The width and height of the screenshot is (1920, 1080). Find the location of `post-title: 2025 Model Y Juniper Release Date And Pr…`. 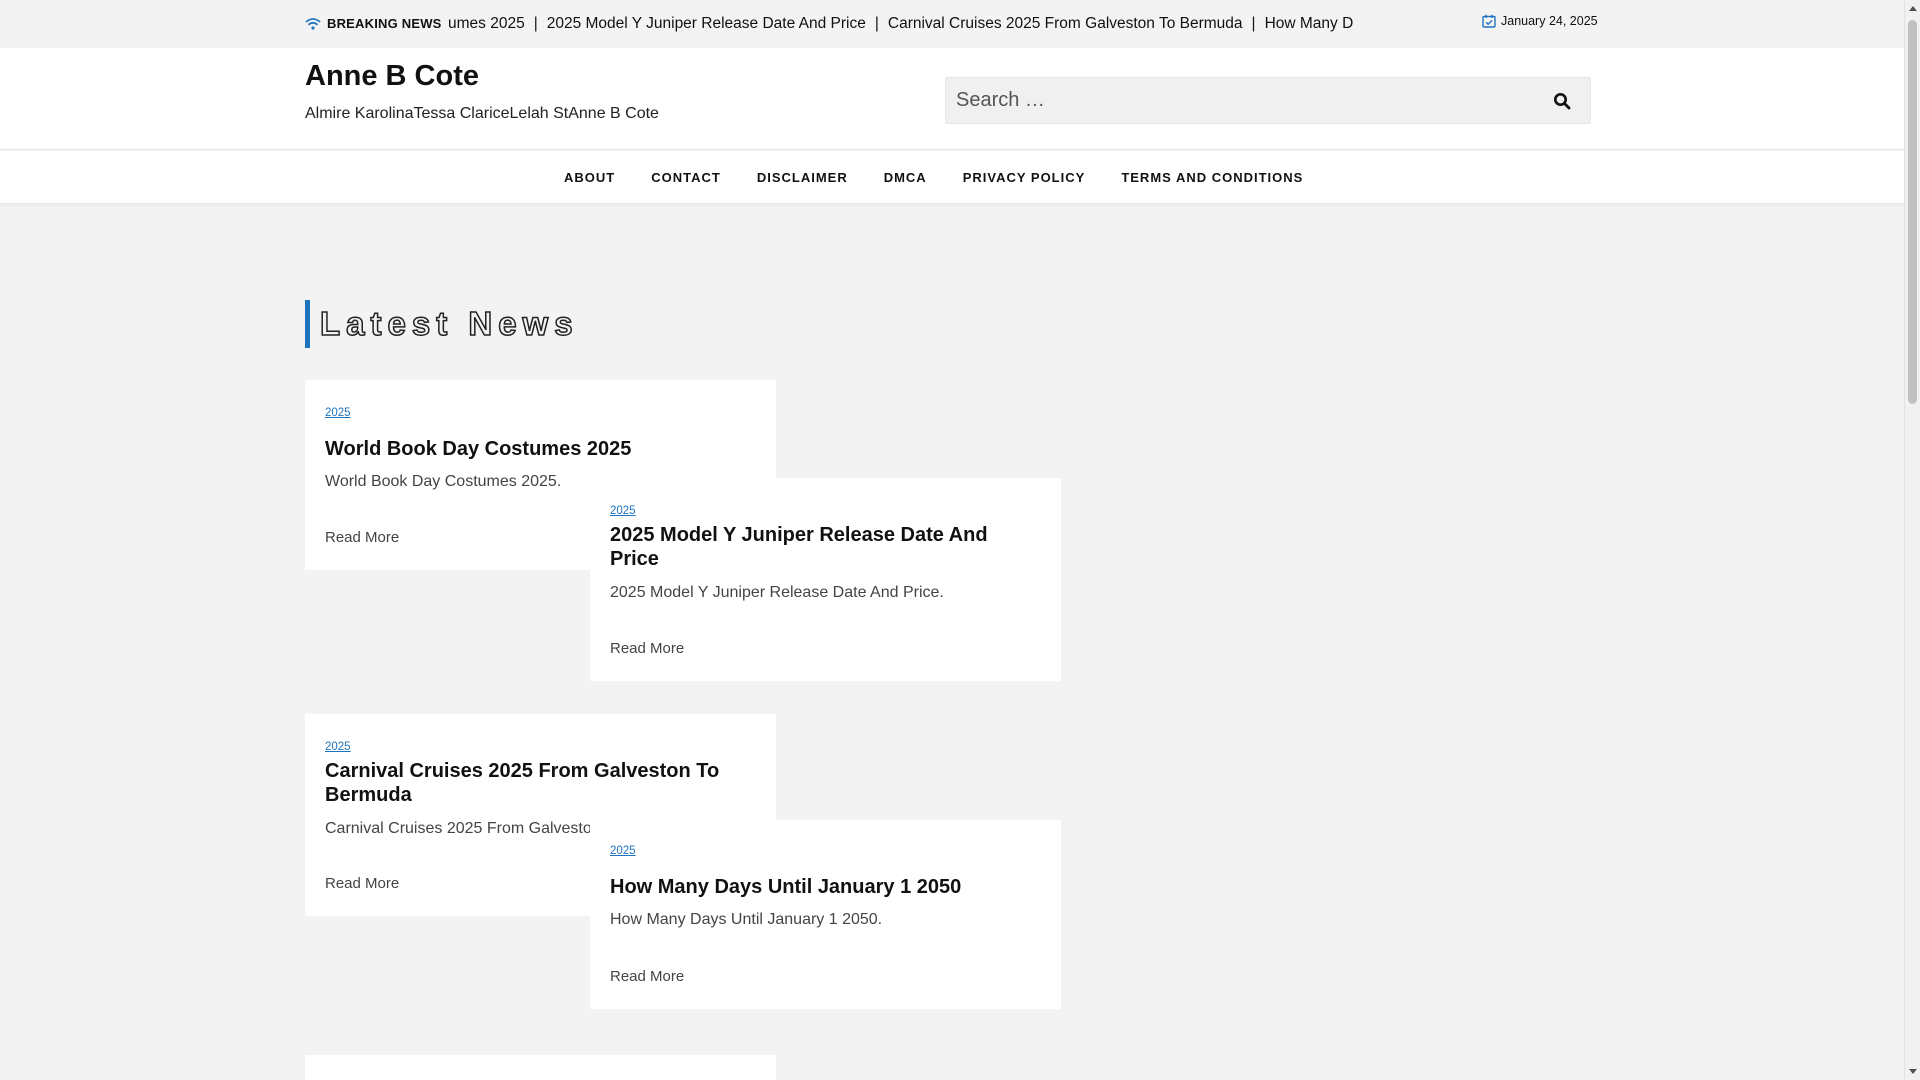

post-title: 2025 Model Y Juniper Release Date And Pr… is located at coordinates (815, 547).